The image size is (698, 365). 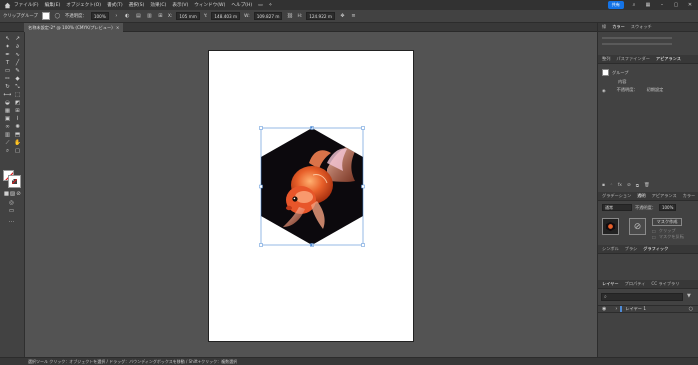 What do you see at coordinates (610, 249) in the screenshot?
I see `tab-symbols: シンボル` at bounding box center [610, 249].